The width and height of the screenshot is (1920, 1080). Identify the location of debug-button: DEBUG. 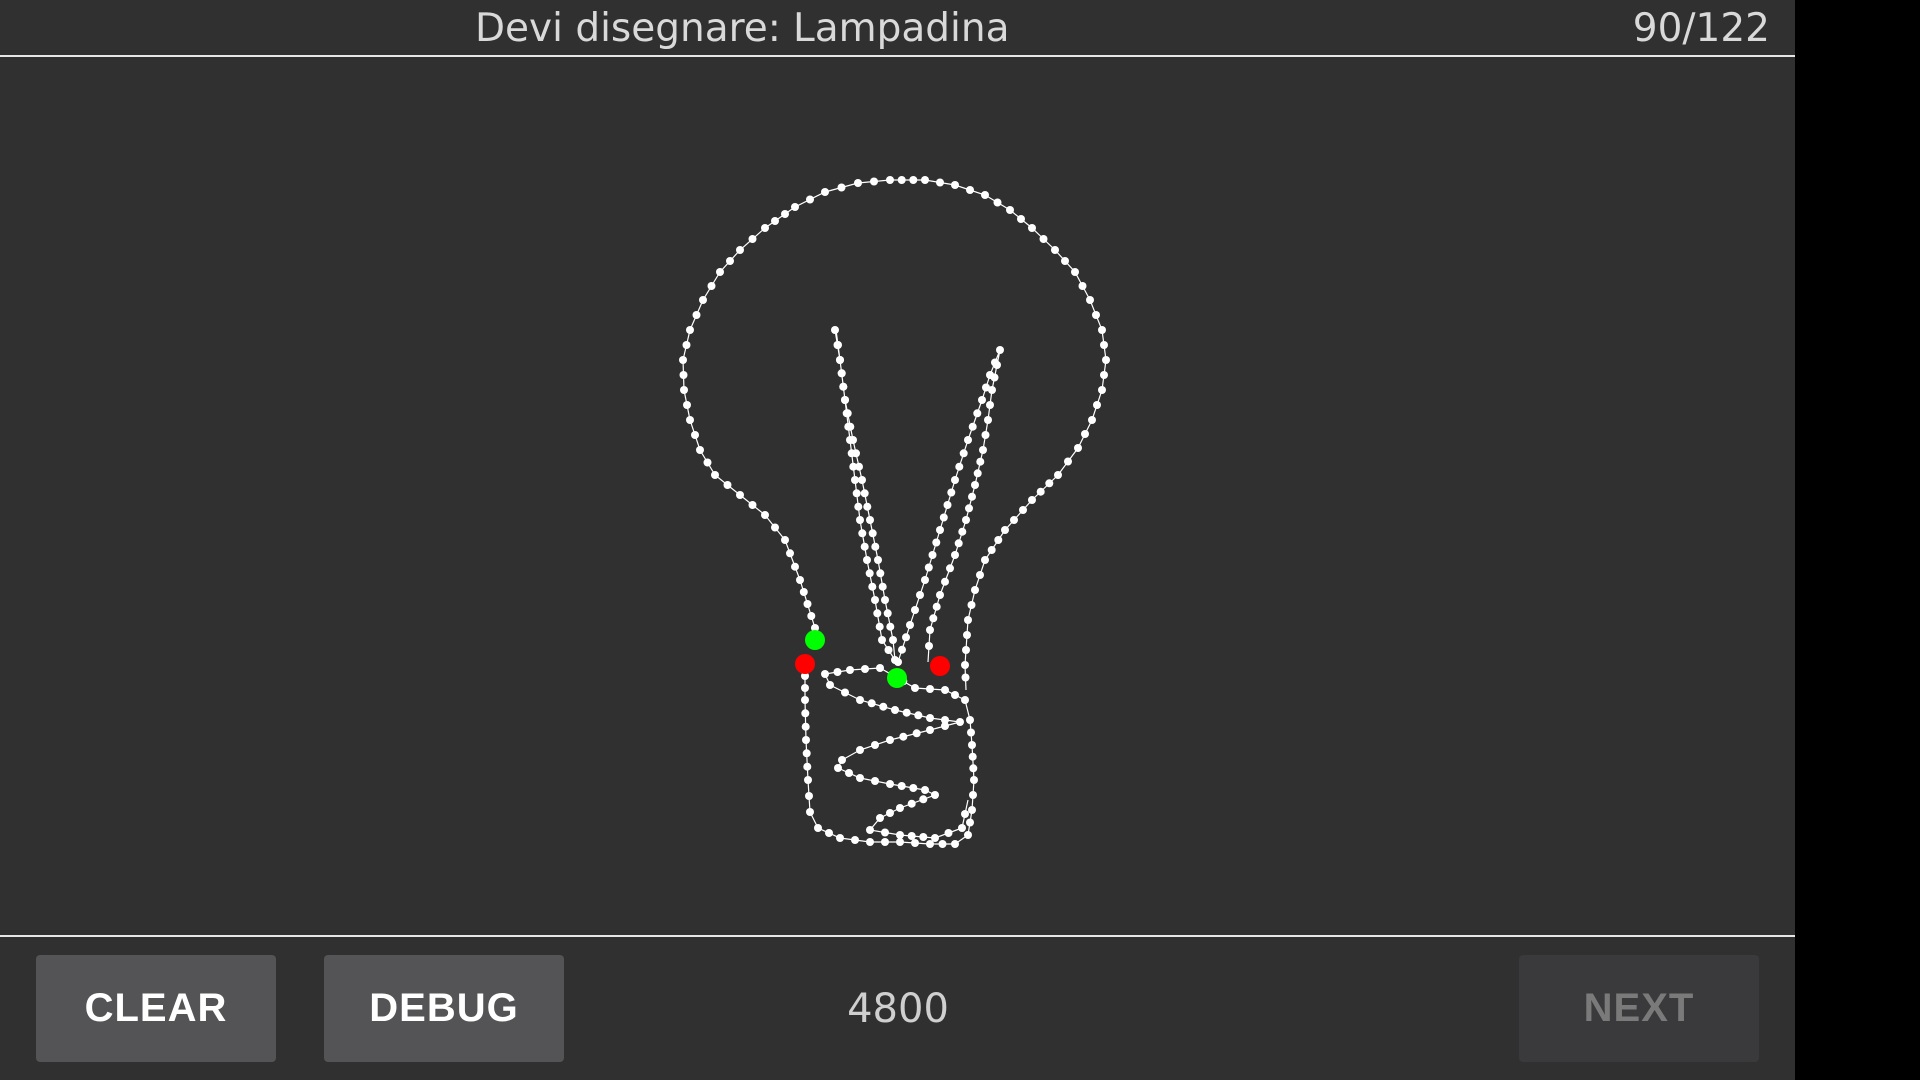
(444, 1008).